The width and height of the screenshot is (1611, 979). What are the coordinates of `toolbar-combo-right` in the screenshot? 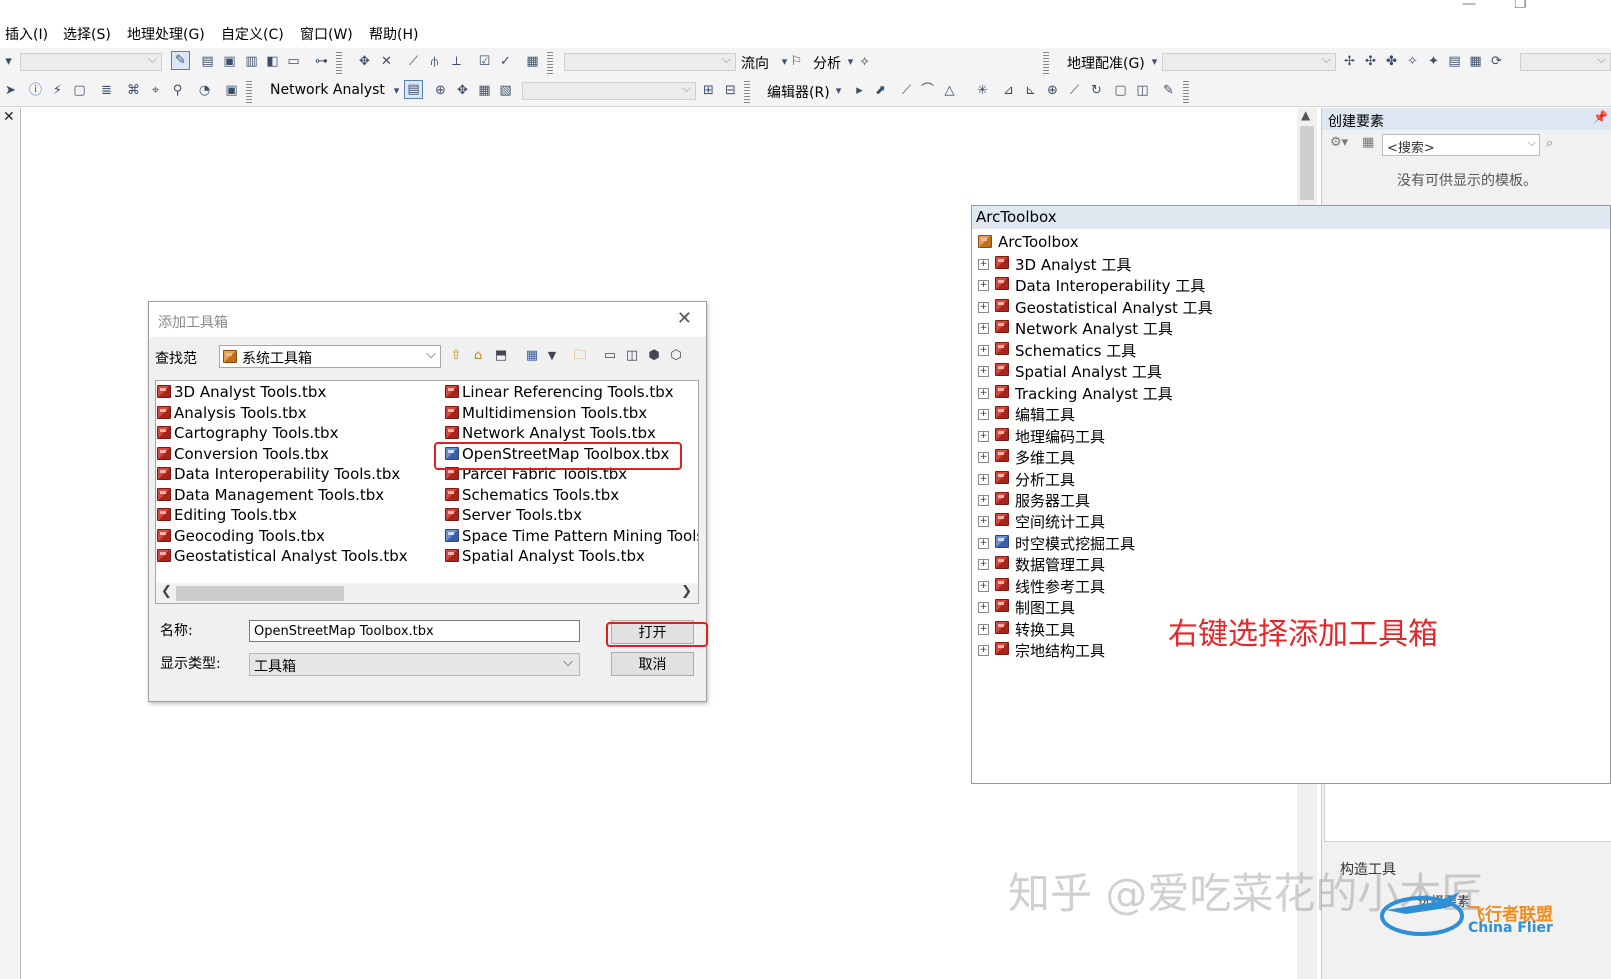 It's located at (1565, 61).